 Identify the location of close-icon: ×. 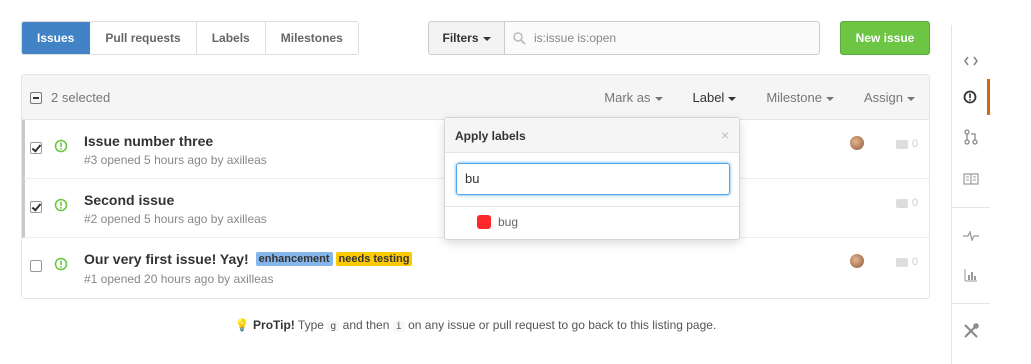
(725, 135).